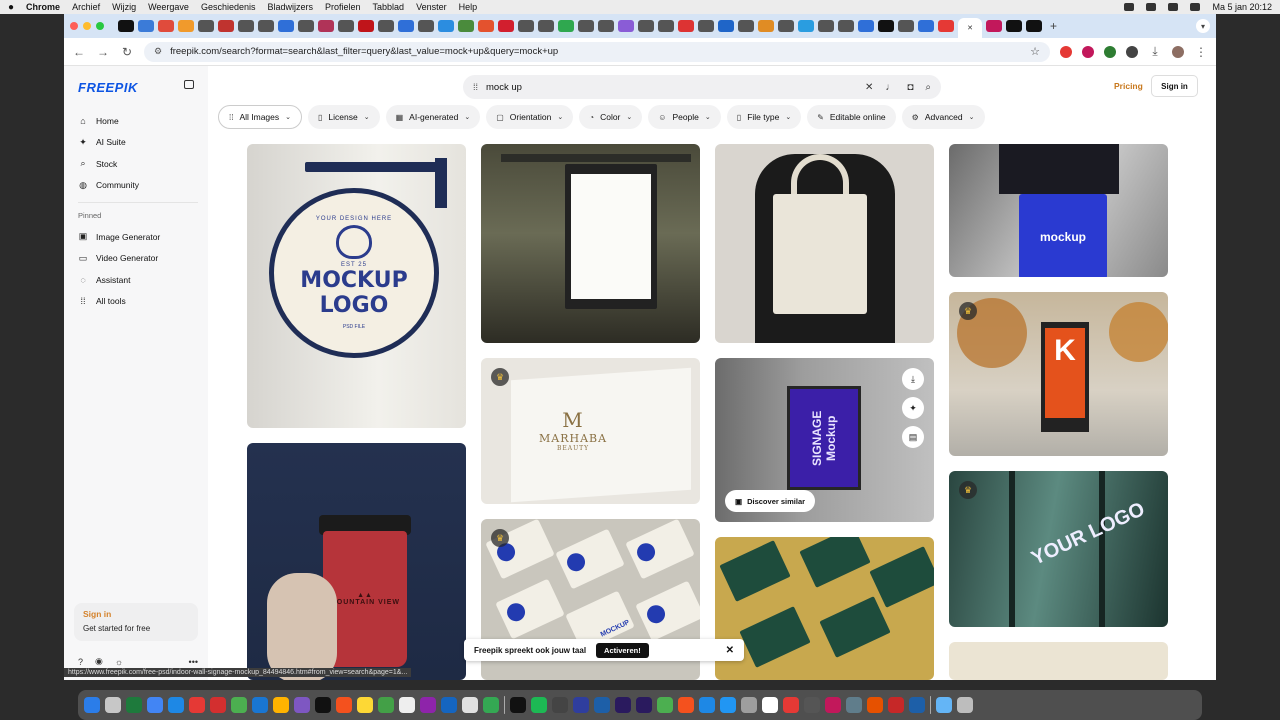 The width and height of the screenshot is (1280, 720). I want to click on extensions-puzzle-icon, so click(1132, 51).